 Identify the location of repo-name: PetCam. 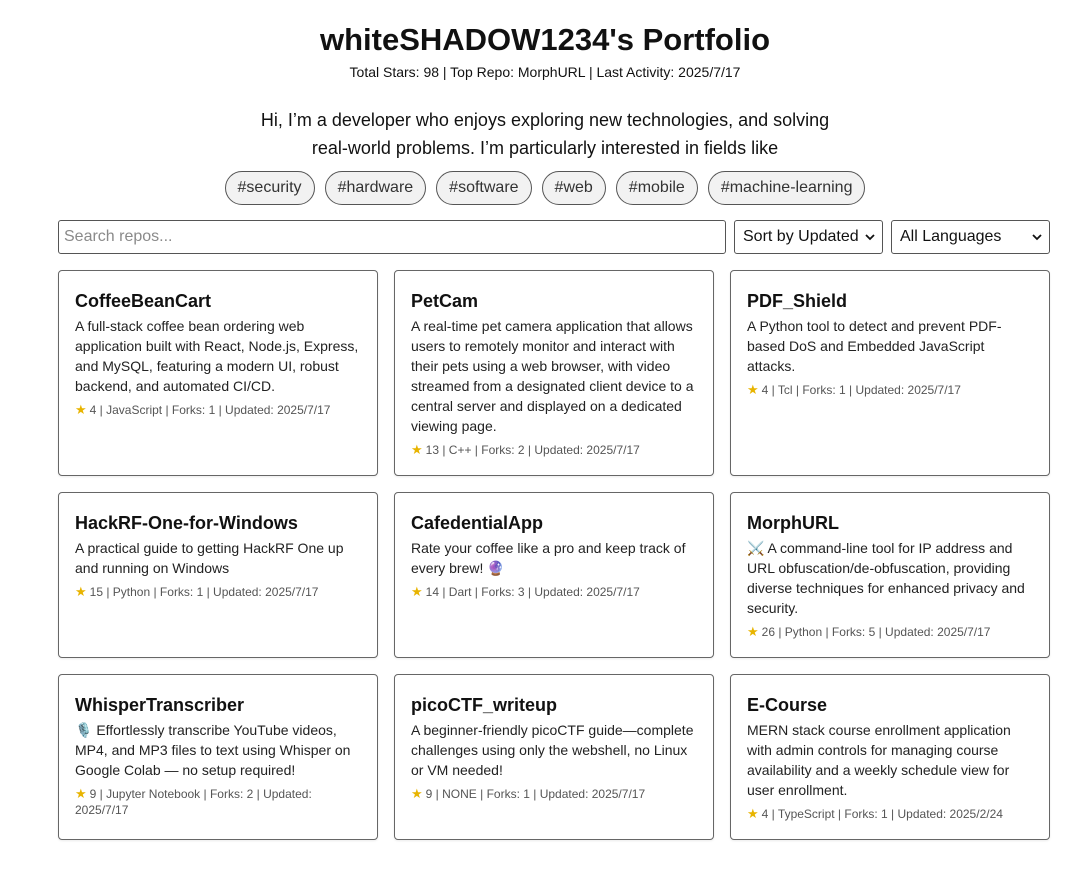
(554, 301).